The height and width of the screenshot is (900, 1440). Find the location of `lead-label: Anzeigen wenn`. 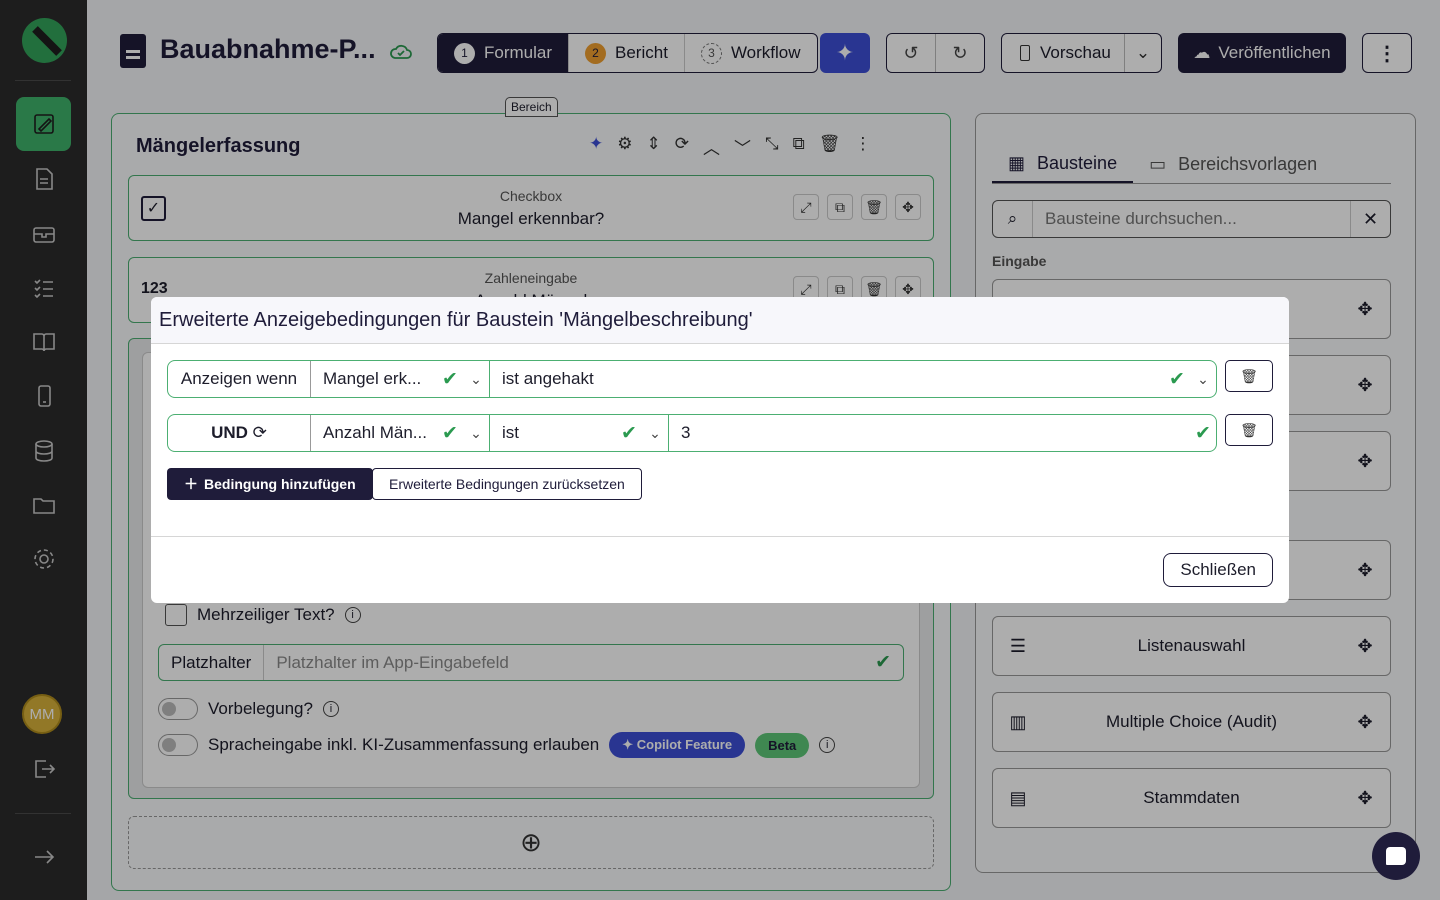

lead-label: Anzeigen wenn is located at coordinates (239, 378).